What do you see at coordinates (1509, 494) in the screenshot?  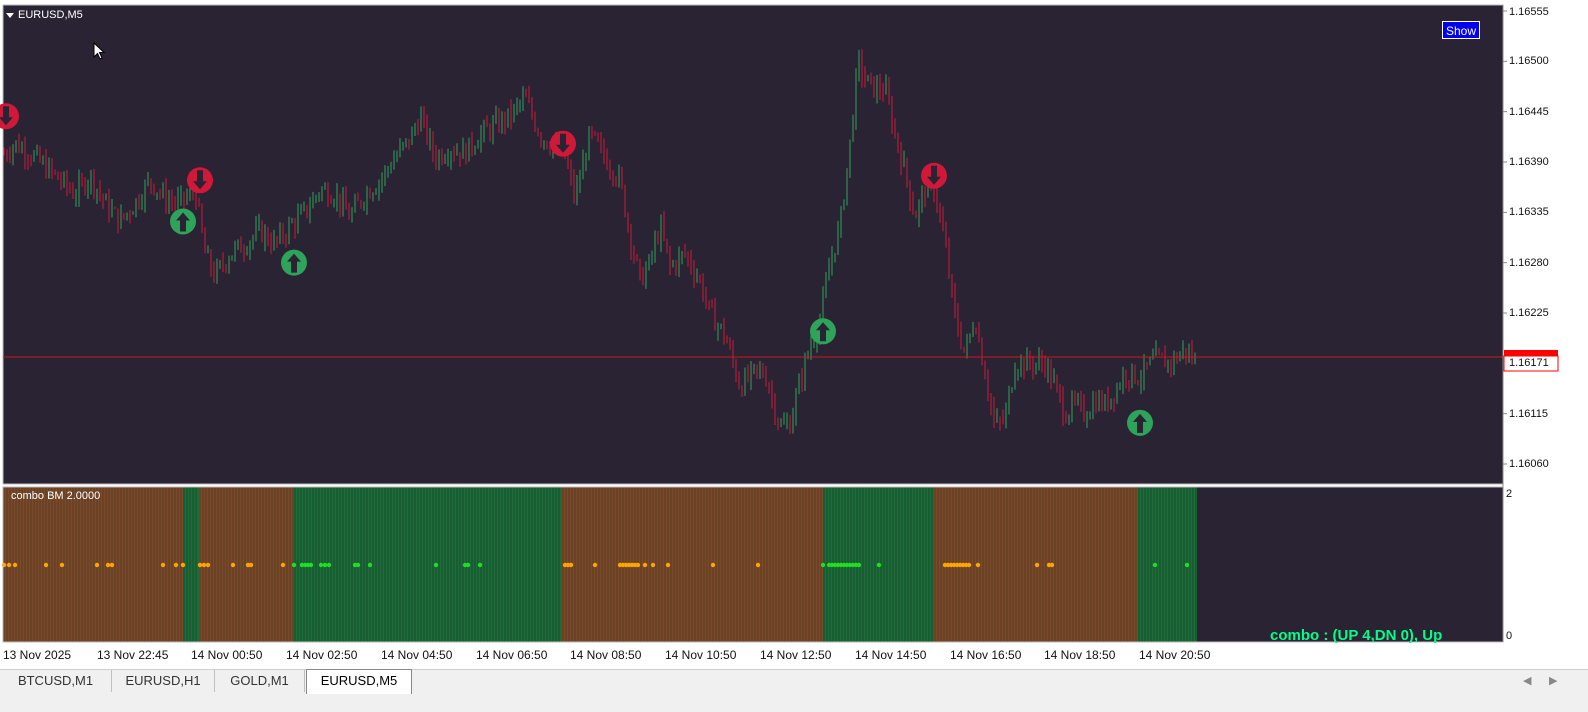 I see `indicator-scale-top: 2` at bounding box center [1509, 494].